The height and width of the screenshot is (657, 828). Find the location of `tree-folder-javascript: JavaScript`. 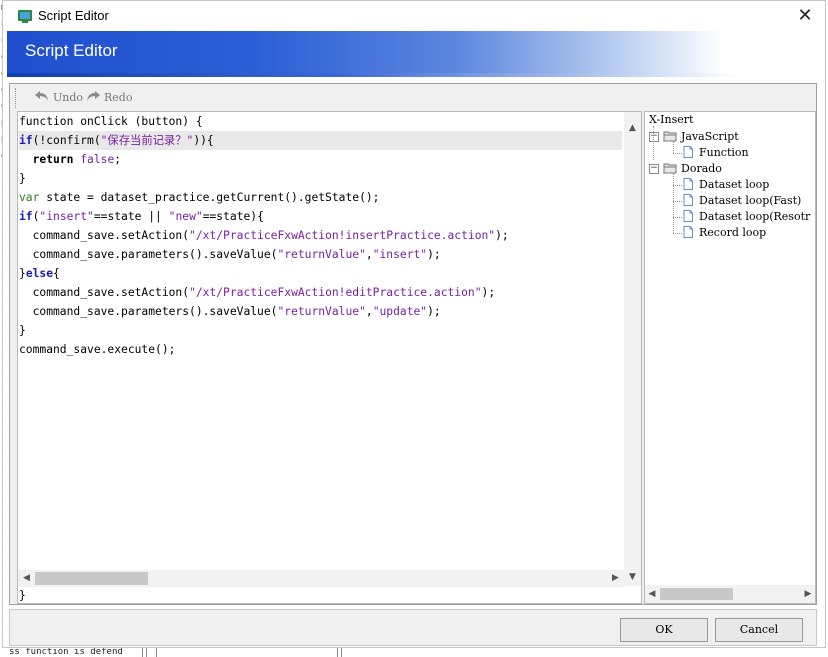

tree-folder-javascript: JavaScript is located at coordinates (701, 137).